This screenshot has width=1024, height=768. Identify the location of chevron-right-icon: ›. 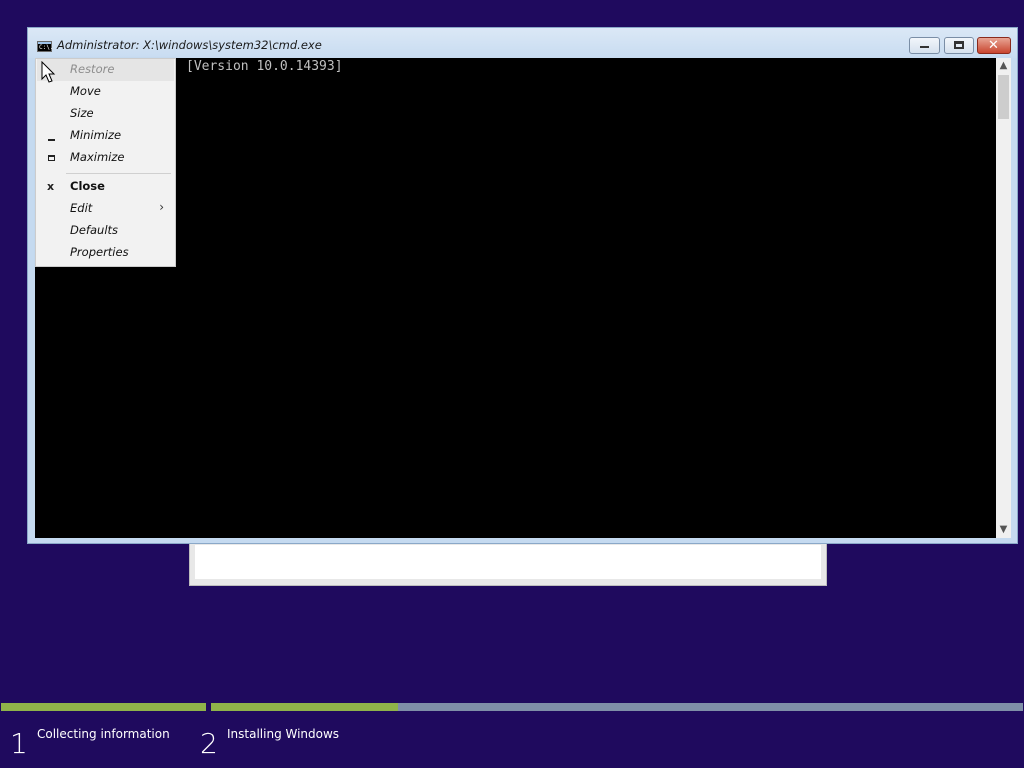
(161, 207).